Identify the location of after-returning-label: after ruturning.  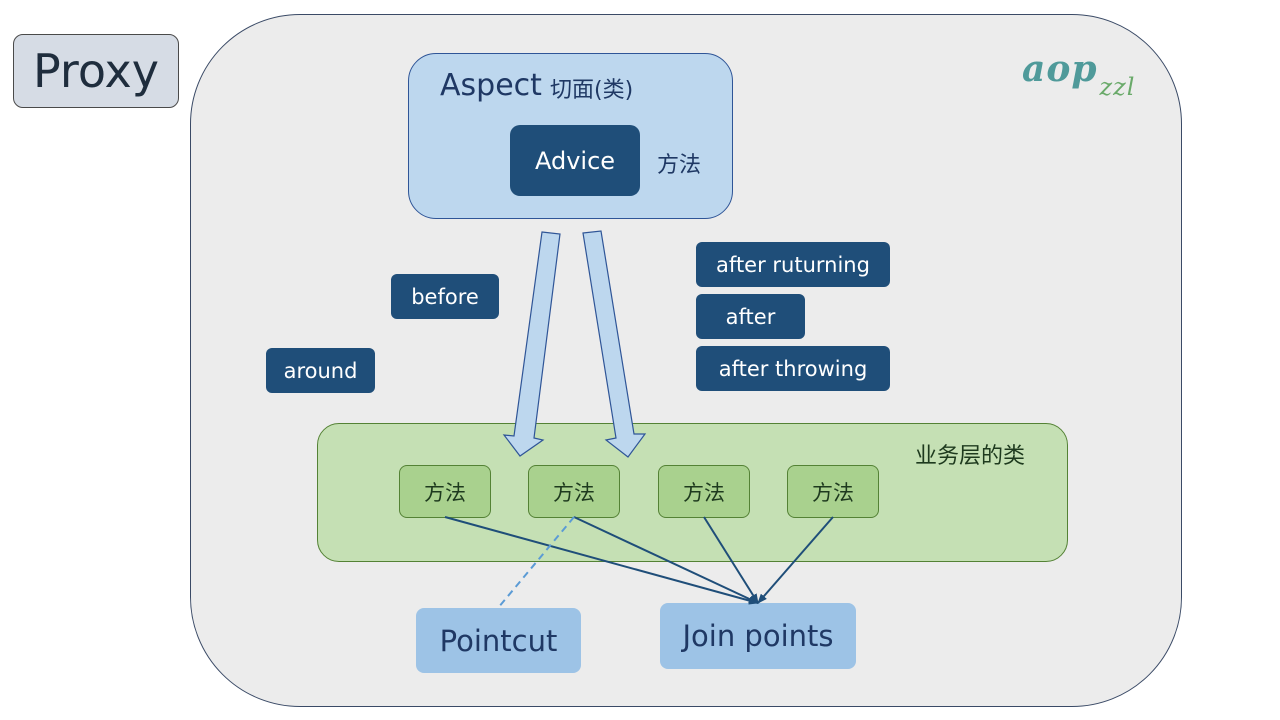
(793, 264).